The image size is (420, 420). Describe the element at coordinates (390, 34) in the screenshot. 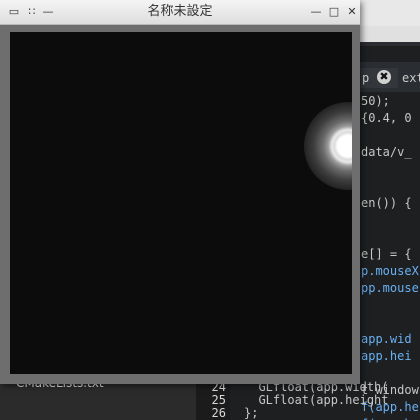

I see `editor-toolbar-strip` at that location.